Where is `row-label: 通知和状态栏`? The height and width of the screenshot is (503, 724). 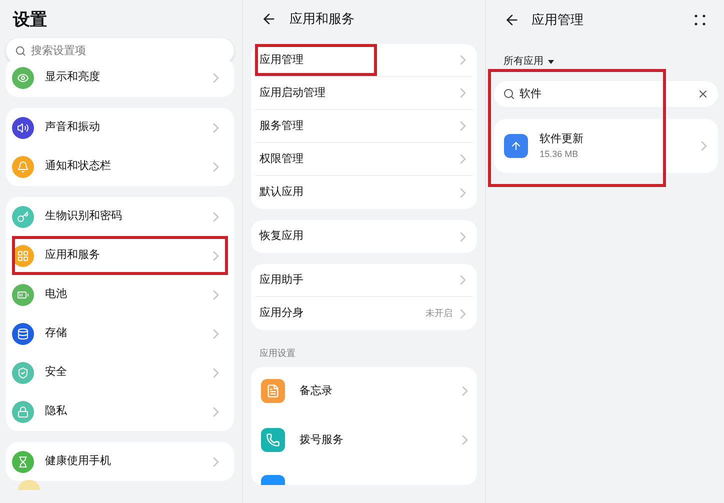
row-label: 通知和状态栏 is located at coordinates (78, 166).